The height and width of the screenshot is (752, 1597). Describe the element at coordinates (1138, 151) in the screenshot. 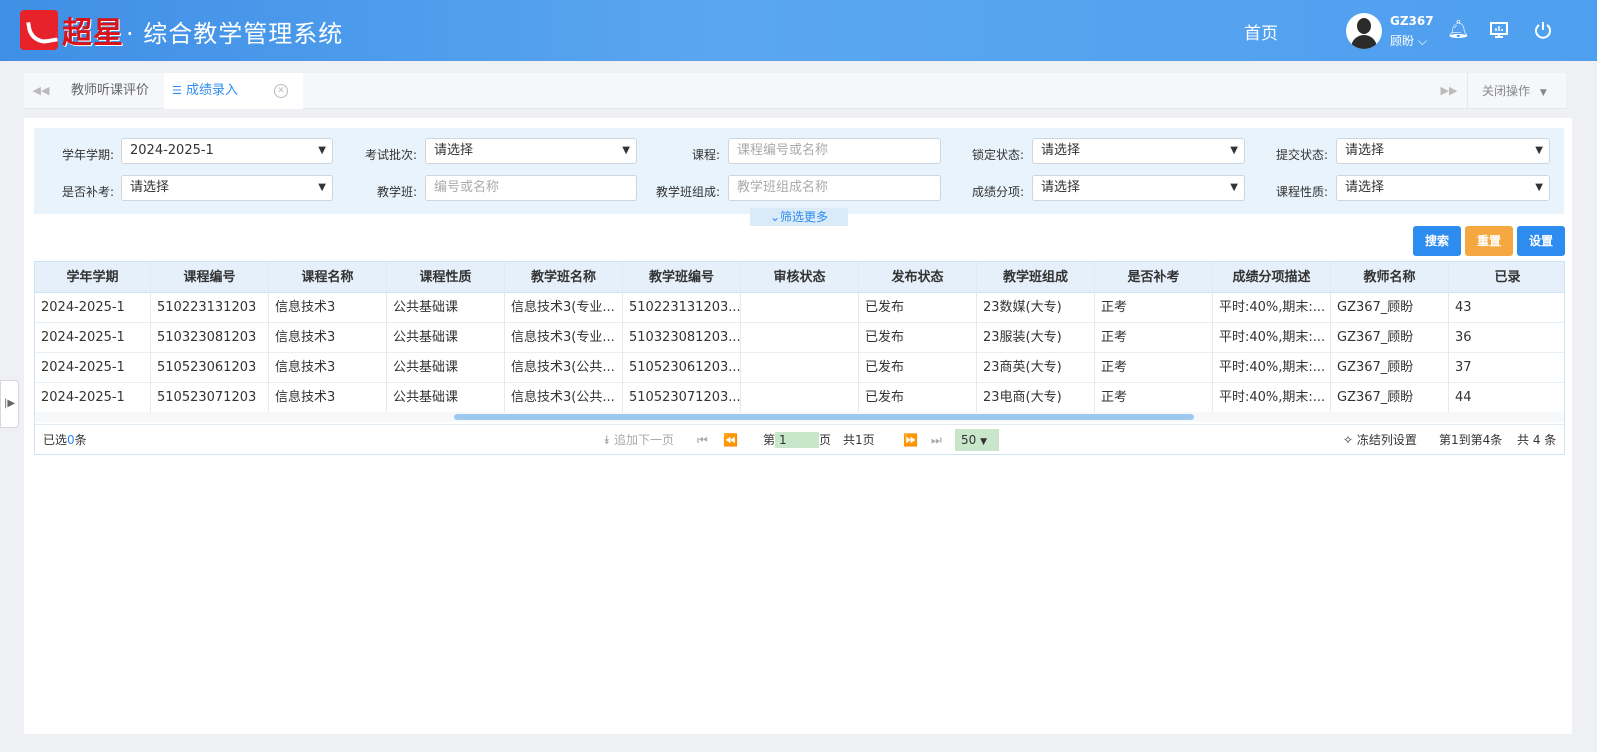

I see `lock-select: 请选择 ▼` at that location.